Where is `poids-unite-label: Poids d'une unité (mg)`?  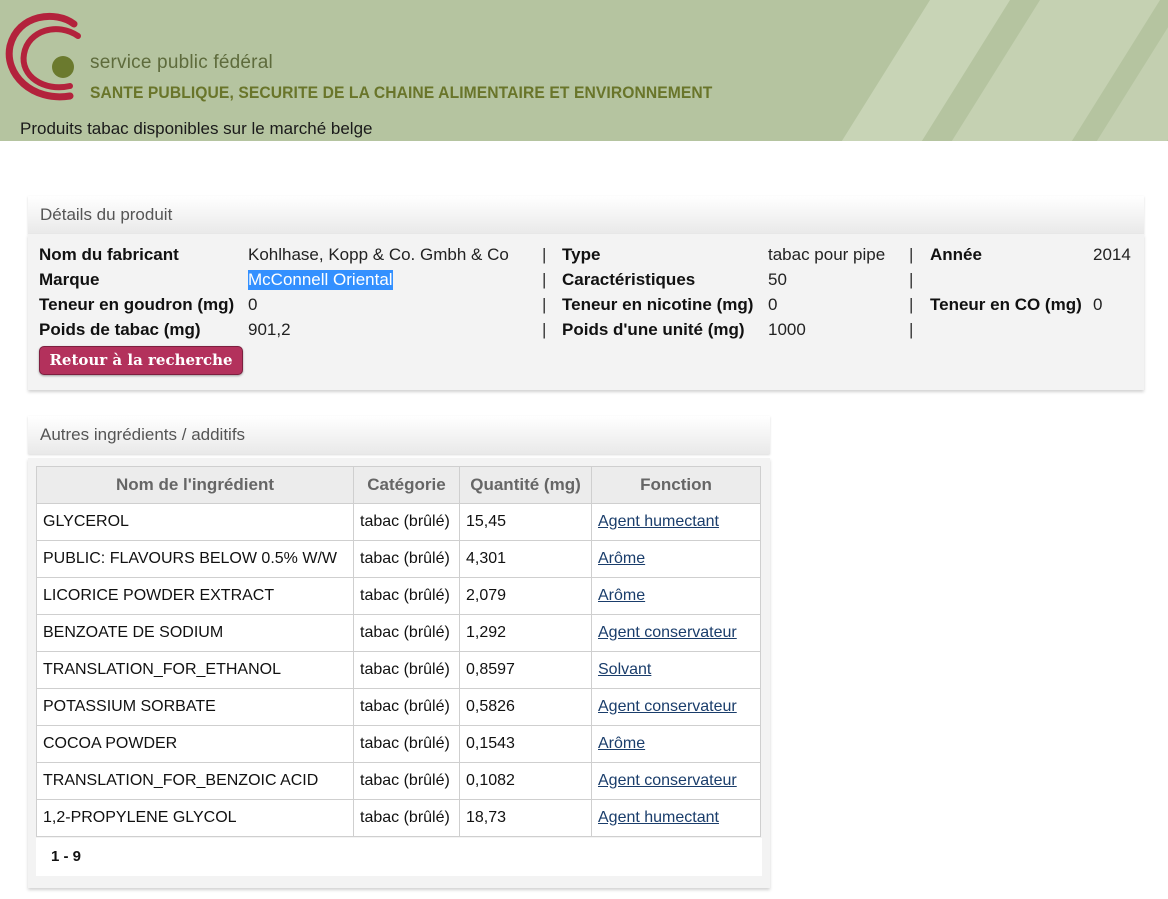
poids-unite-label: Poids d'une unité (mg) is located at coordinates (653, 329).